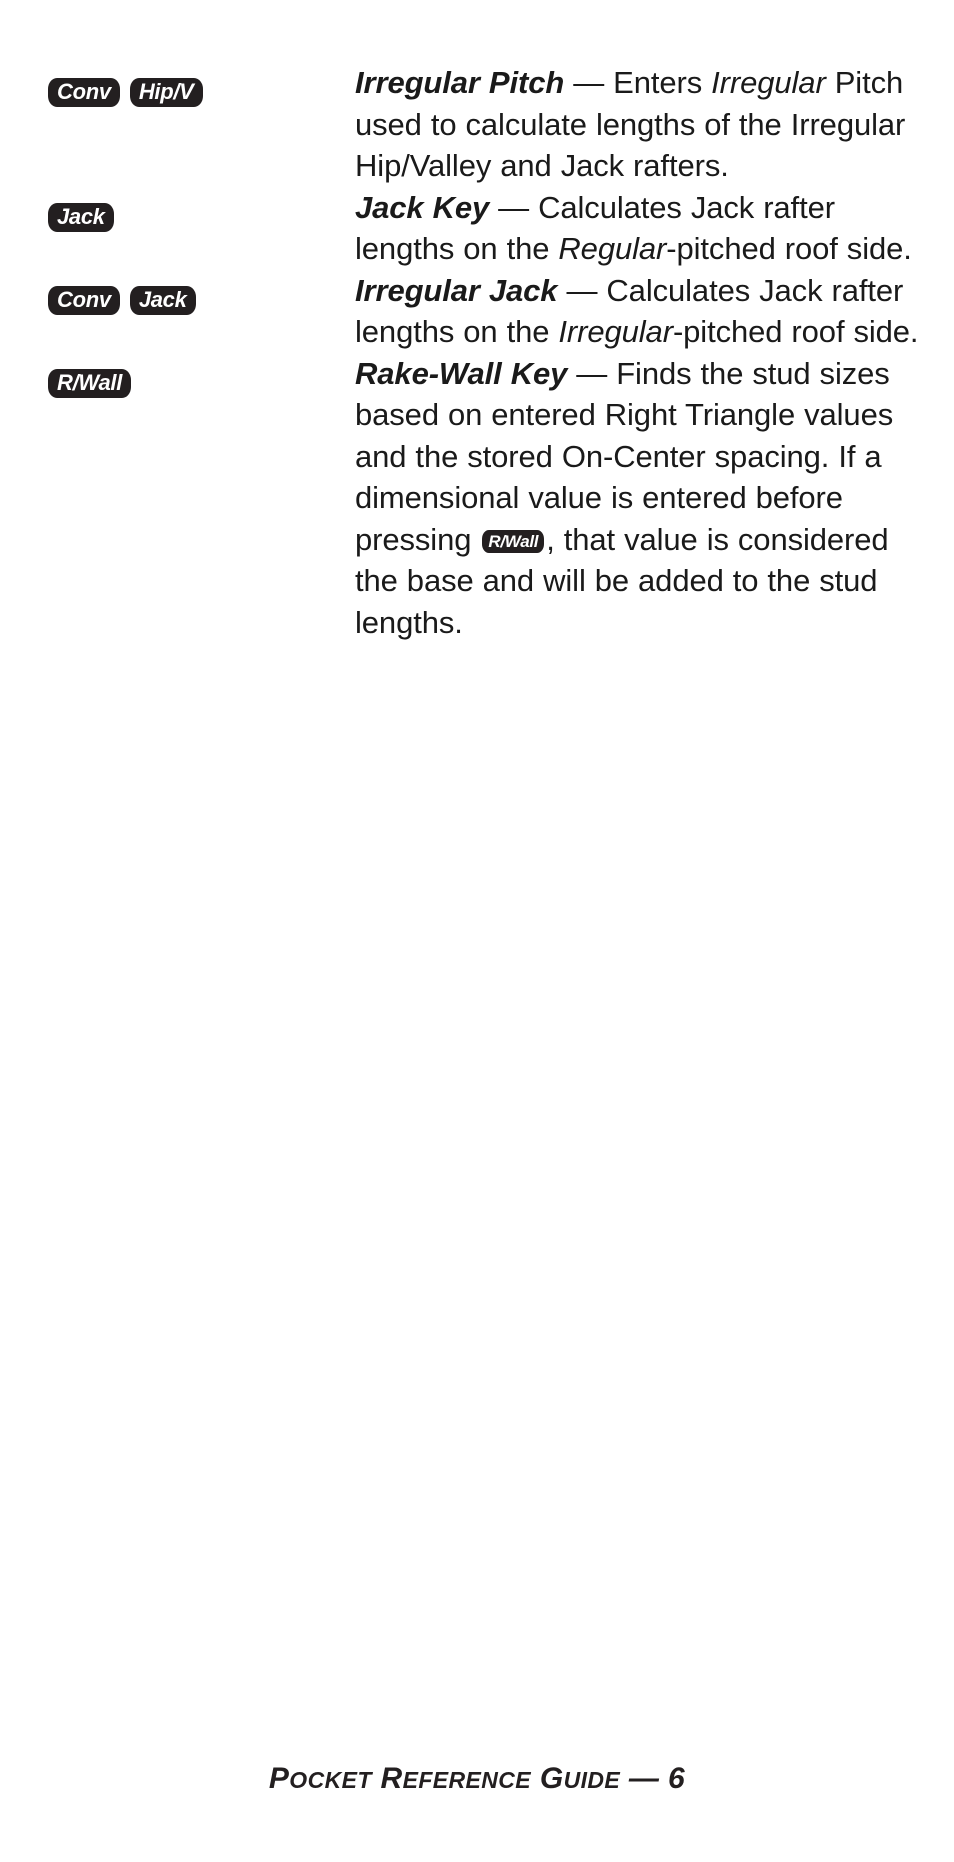  I want to click on entry-body-emphasis: Regular, so click(612, 248).